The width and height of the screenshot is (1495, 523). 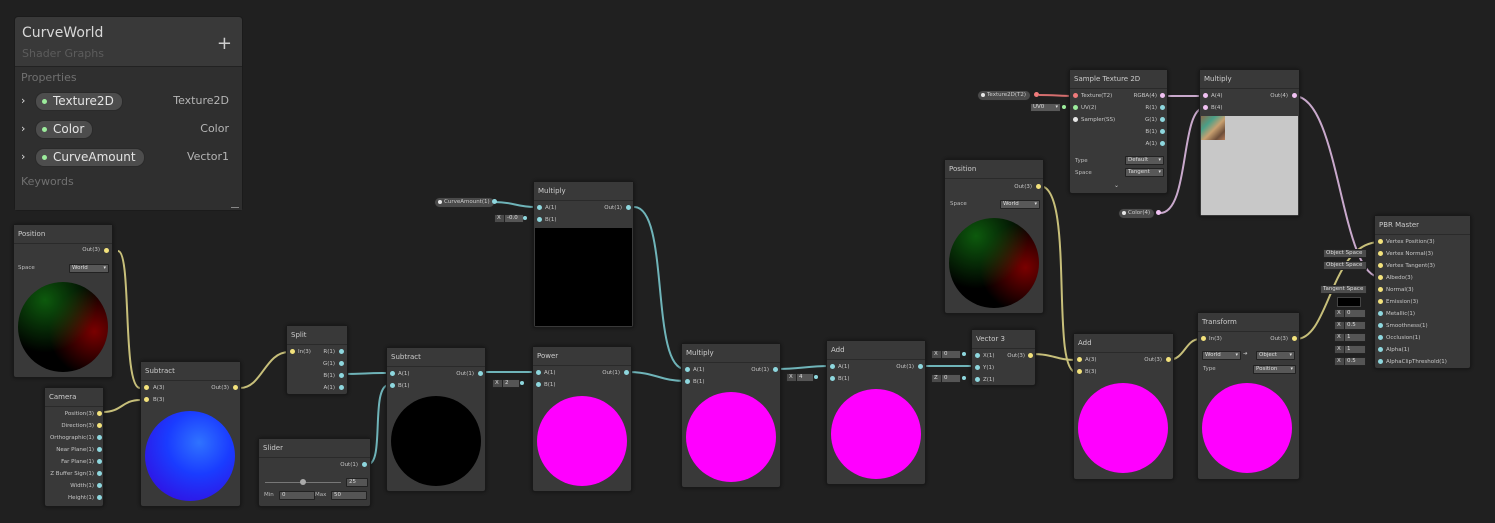 What do you see at coordinates (190, 434) in the screenshot?
I see `subtract-node: Subtract A(3) B(3) Out(3)` at bounding box center [190, 434].